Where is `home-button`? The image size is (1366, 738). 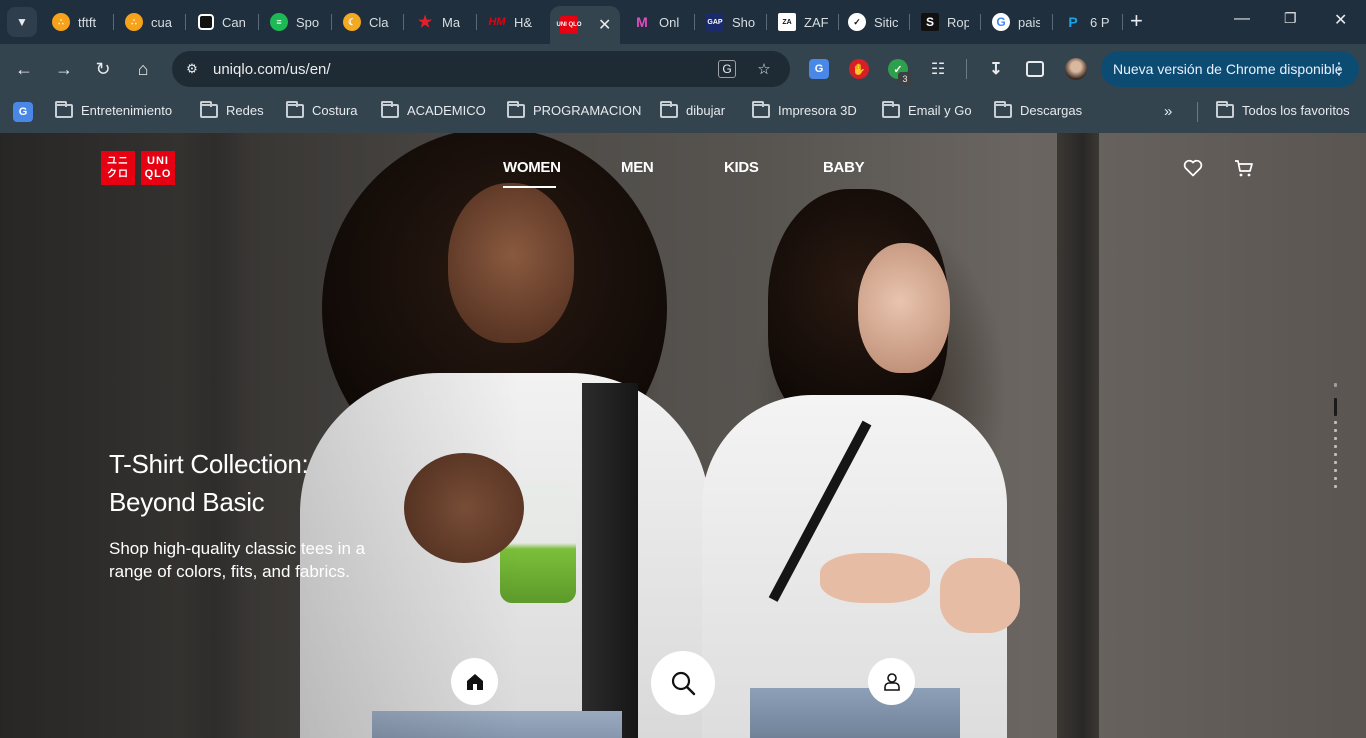 home-button is located at coordinates (474, 681).